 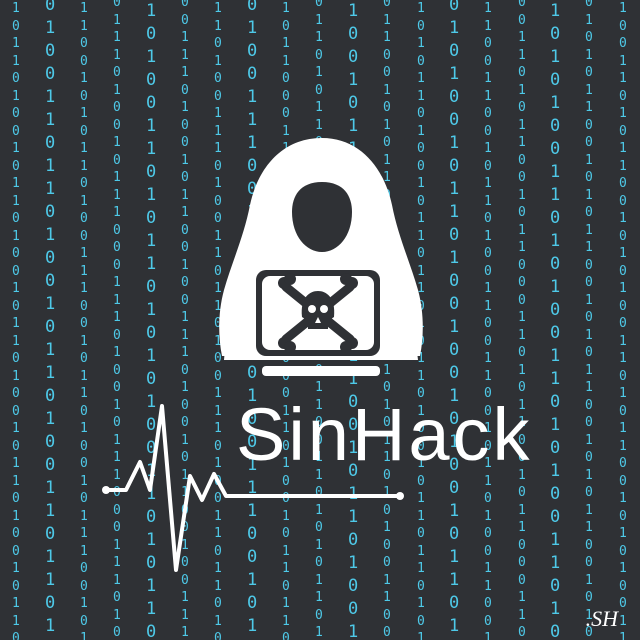 I want to click on laptop-base, so click(x=321, y=371).